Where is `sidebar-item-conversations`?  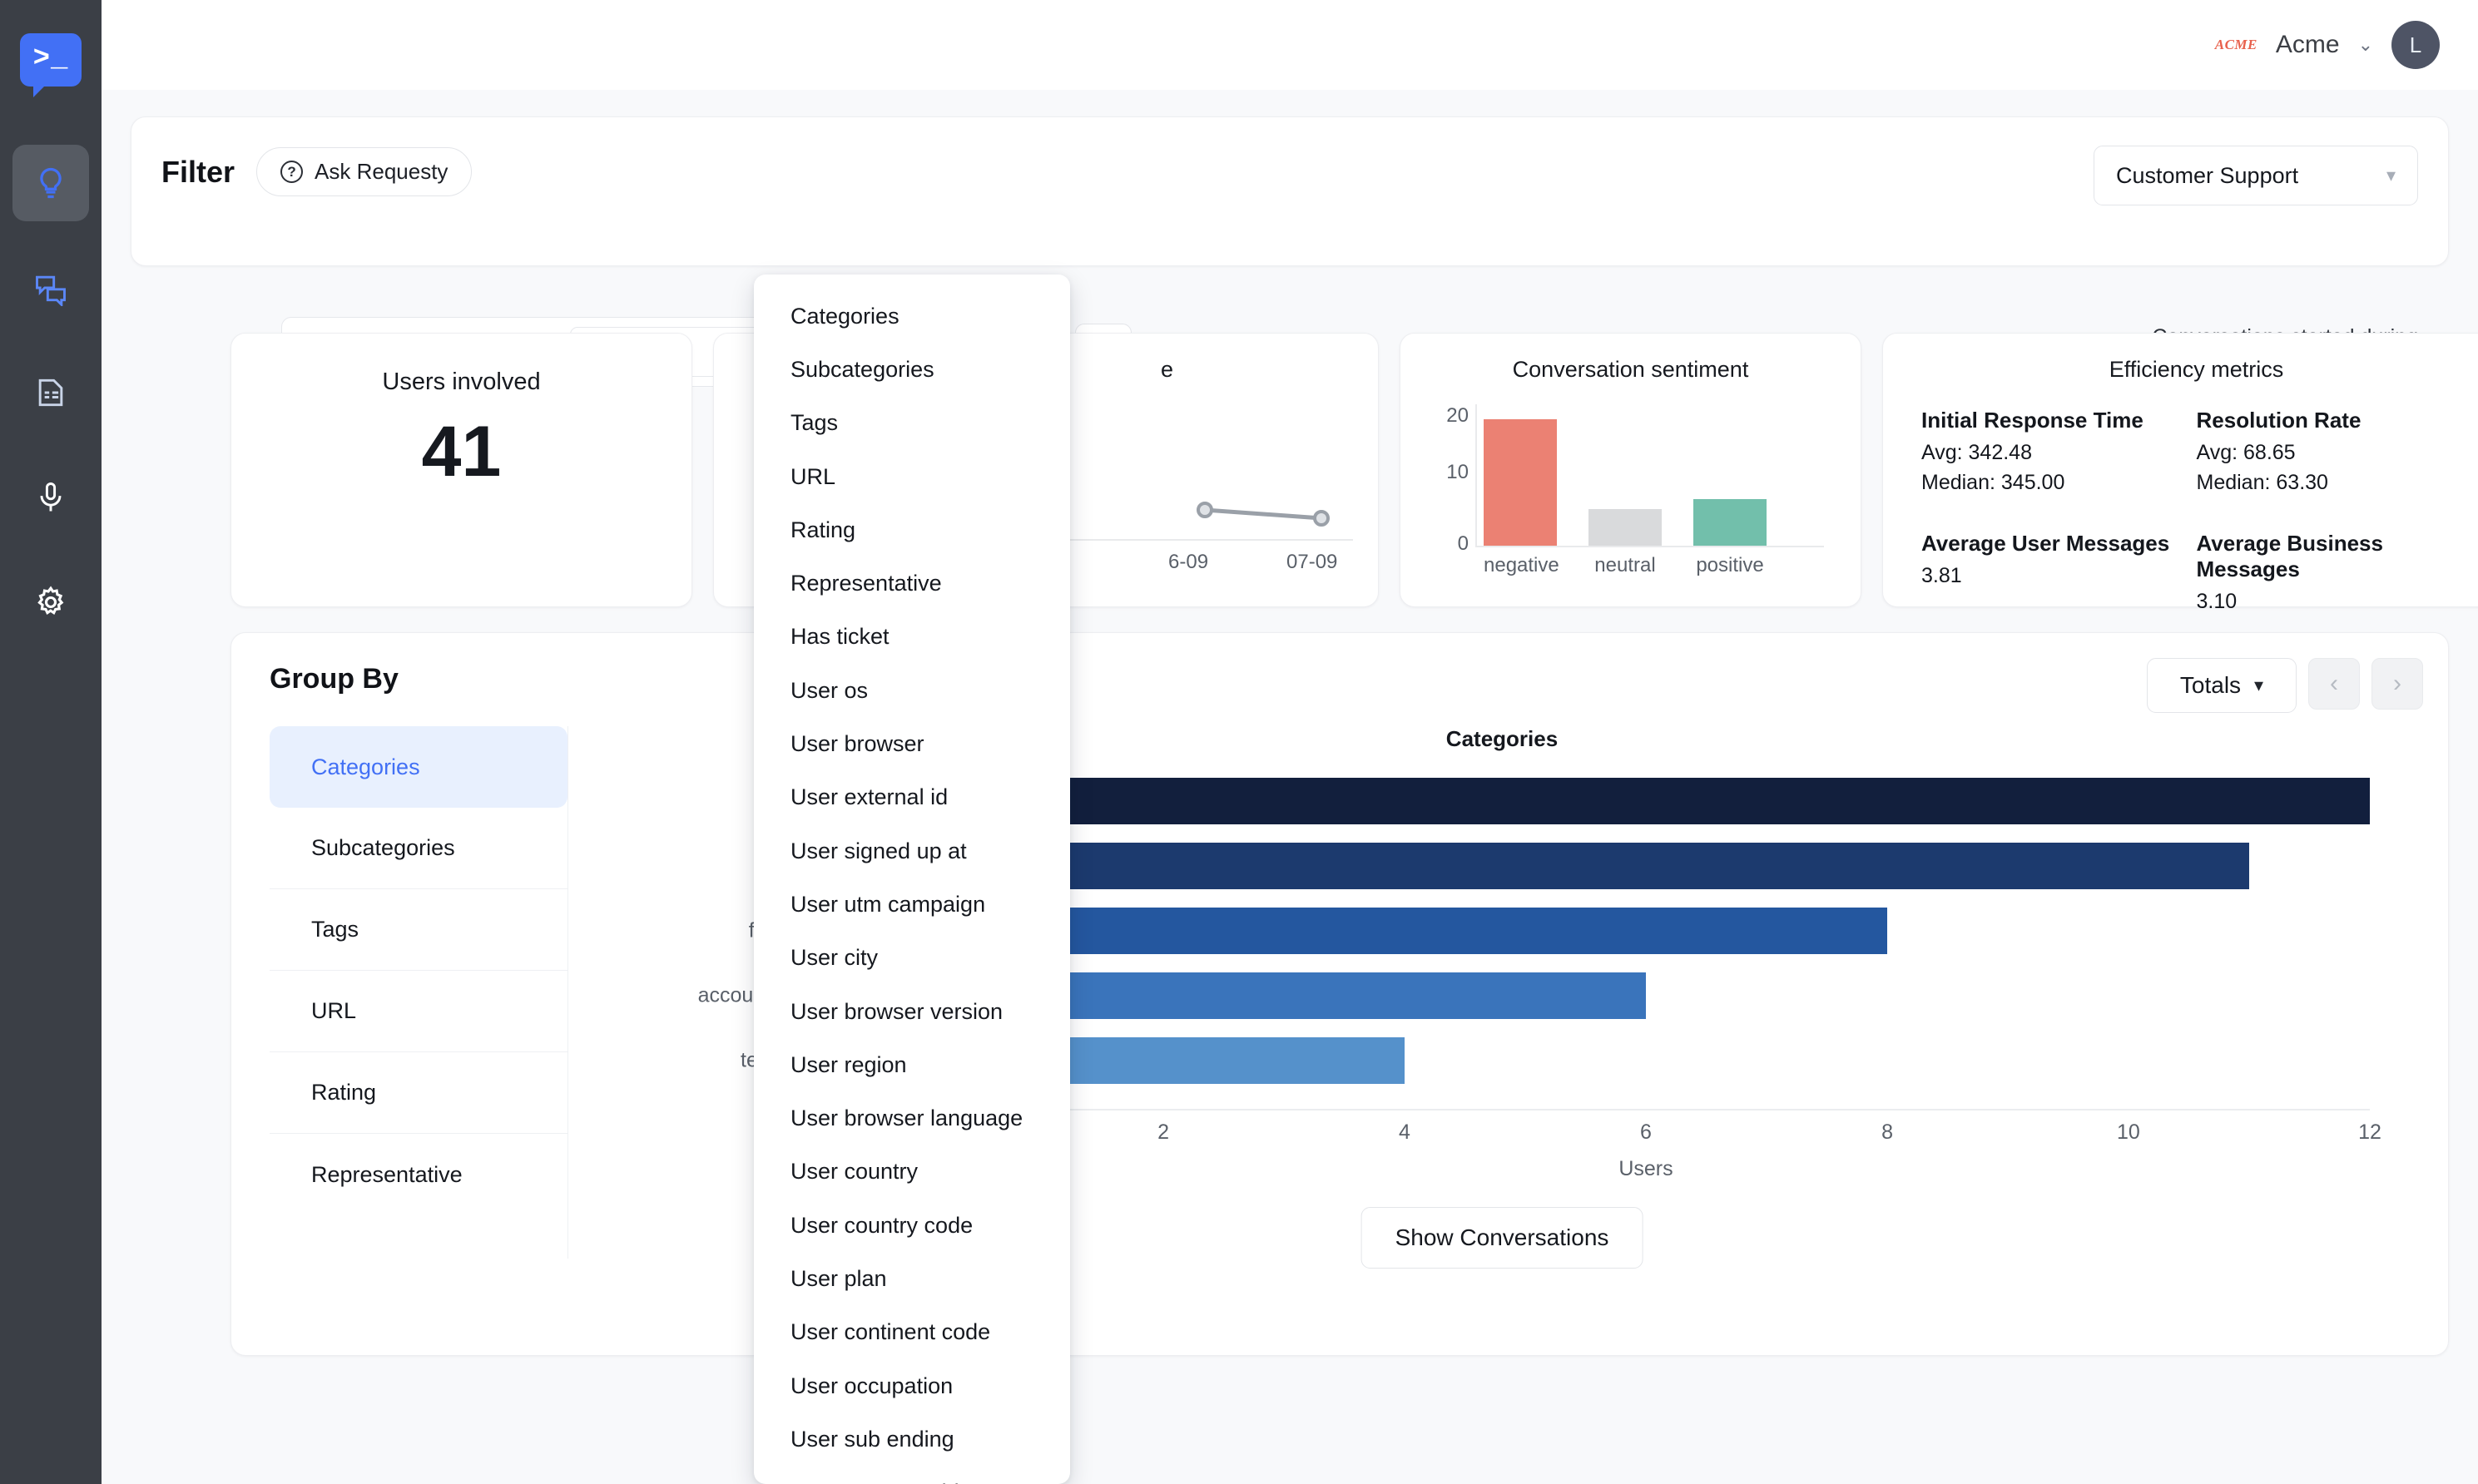
sidebar-item-conversations is located at coordinates (51, 288).